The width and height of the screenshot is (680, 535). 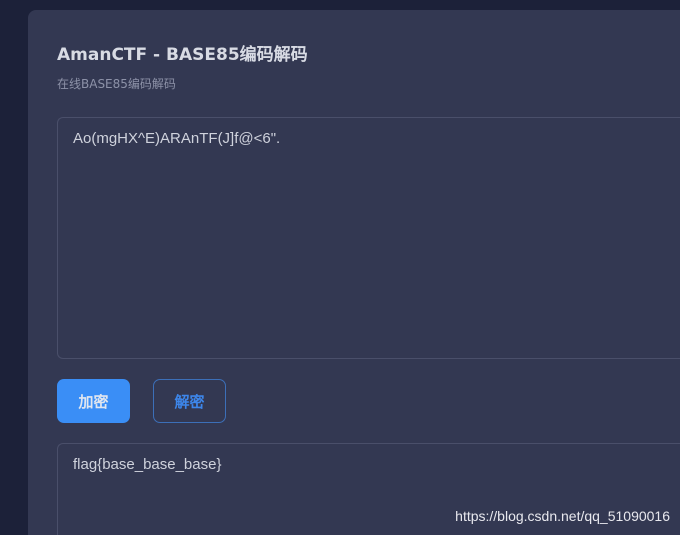 What do you see at coordinates (93, 401) in the screenshot?
I see `encode-button: 加密` at bounding box center [93, 401].